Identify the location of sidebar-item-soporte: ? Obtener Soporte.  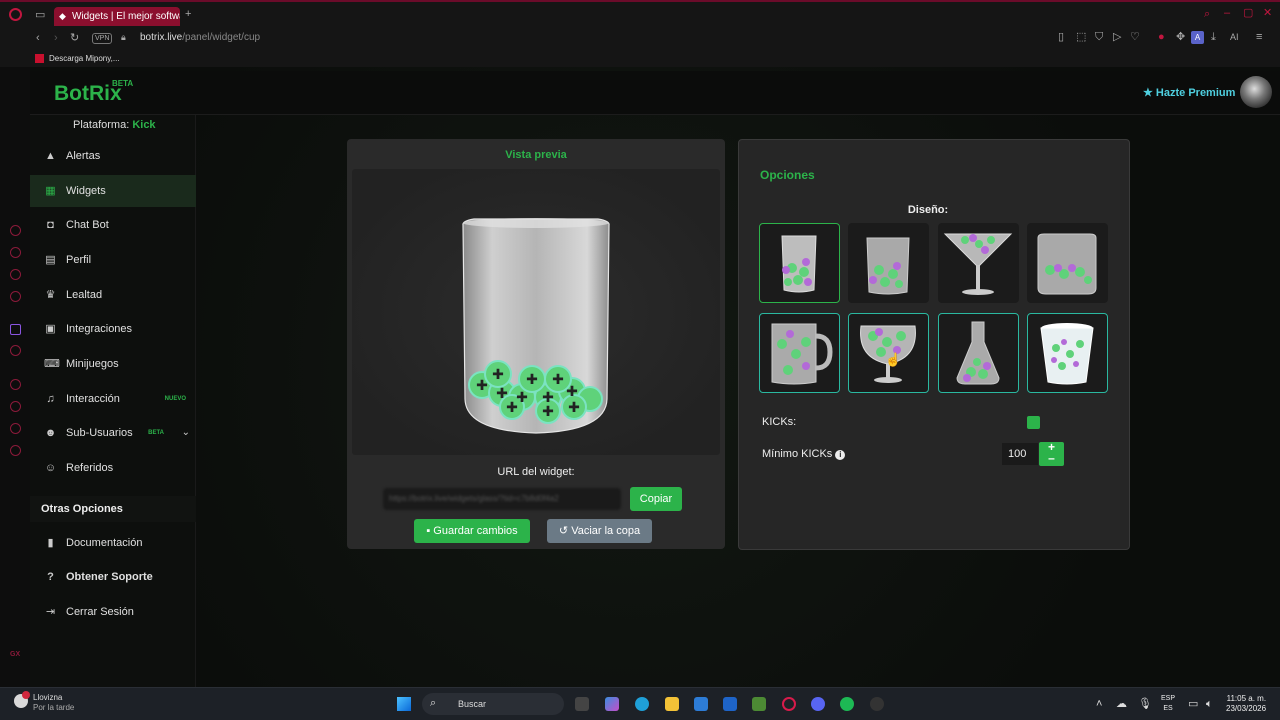
(113, 577).